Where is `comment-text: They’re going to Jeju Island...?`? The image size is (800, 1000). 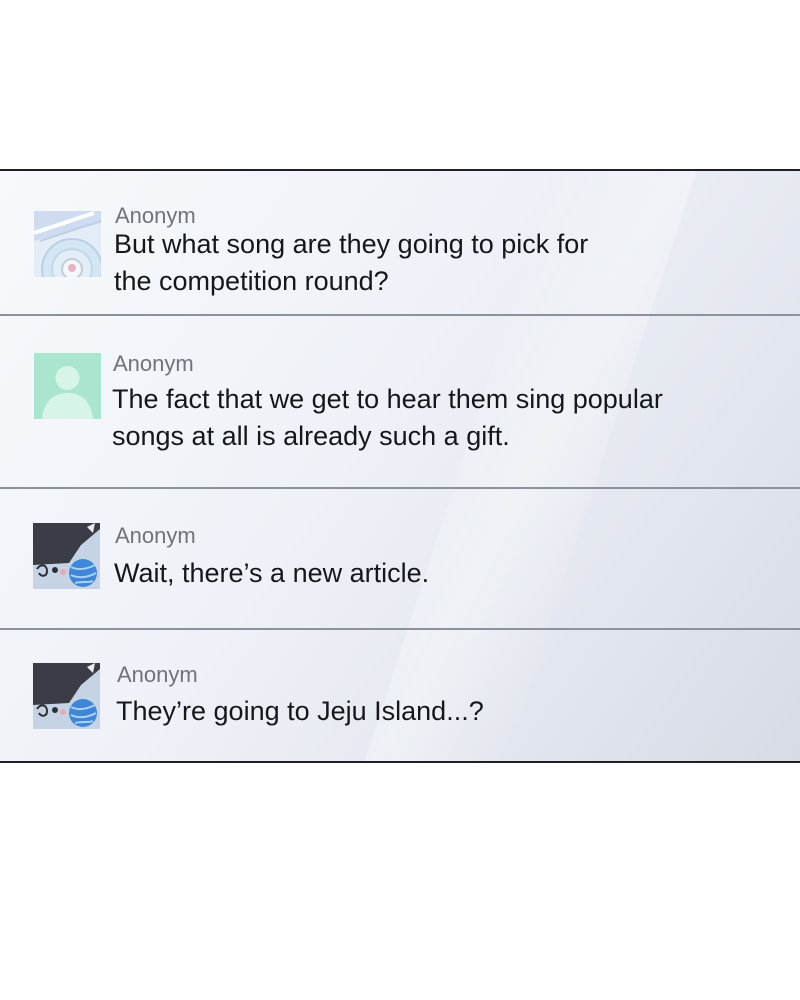 comment-text: They’re going to Jeju Island...? is located at coordinates (300, 711).